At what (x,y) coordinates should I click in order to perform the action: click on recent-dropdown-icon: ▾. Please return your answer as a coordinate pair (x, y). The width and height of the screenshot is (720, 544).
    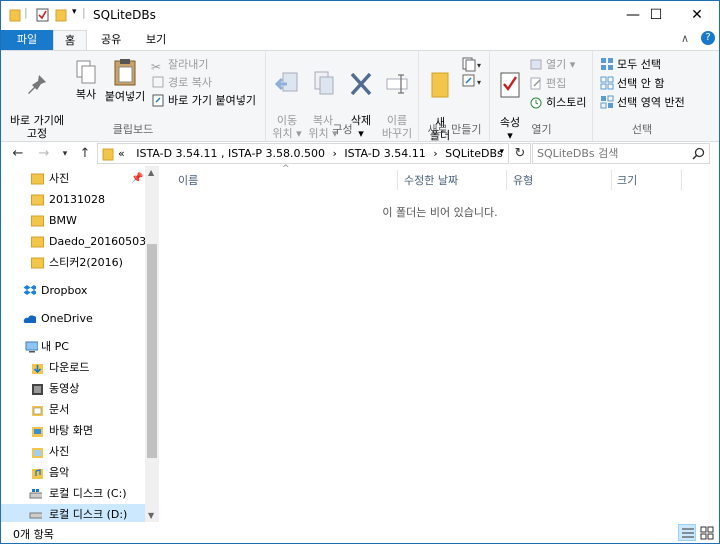
    Looking at the image, I should click on (65, 154).